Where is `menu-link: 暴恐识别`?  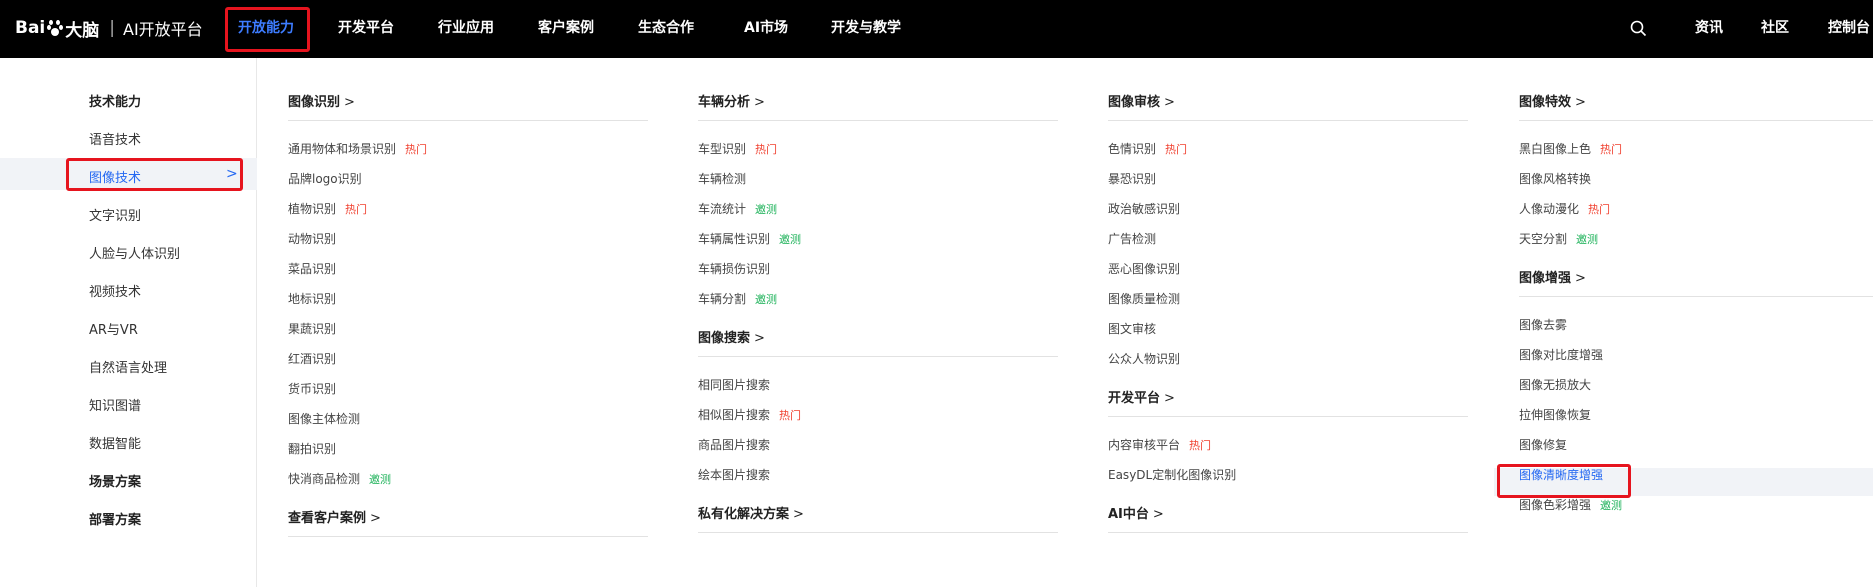 menu-link: 暴恐识别 is located at coordinates (1132, 178).